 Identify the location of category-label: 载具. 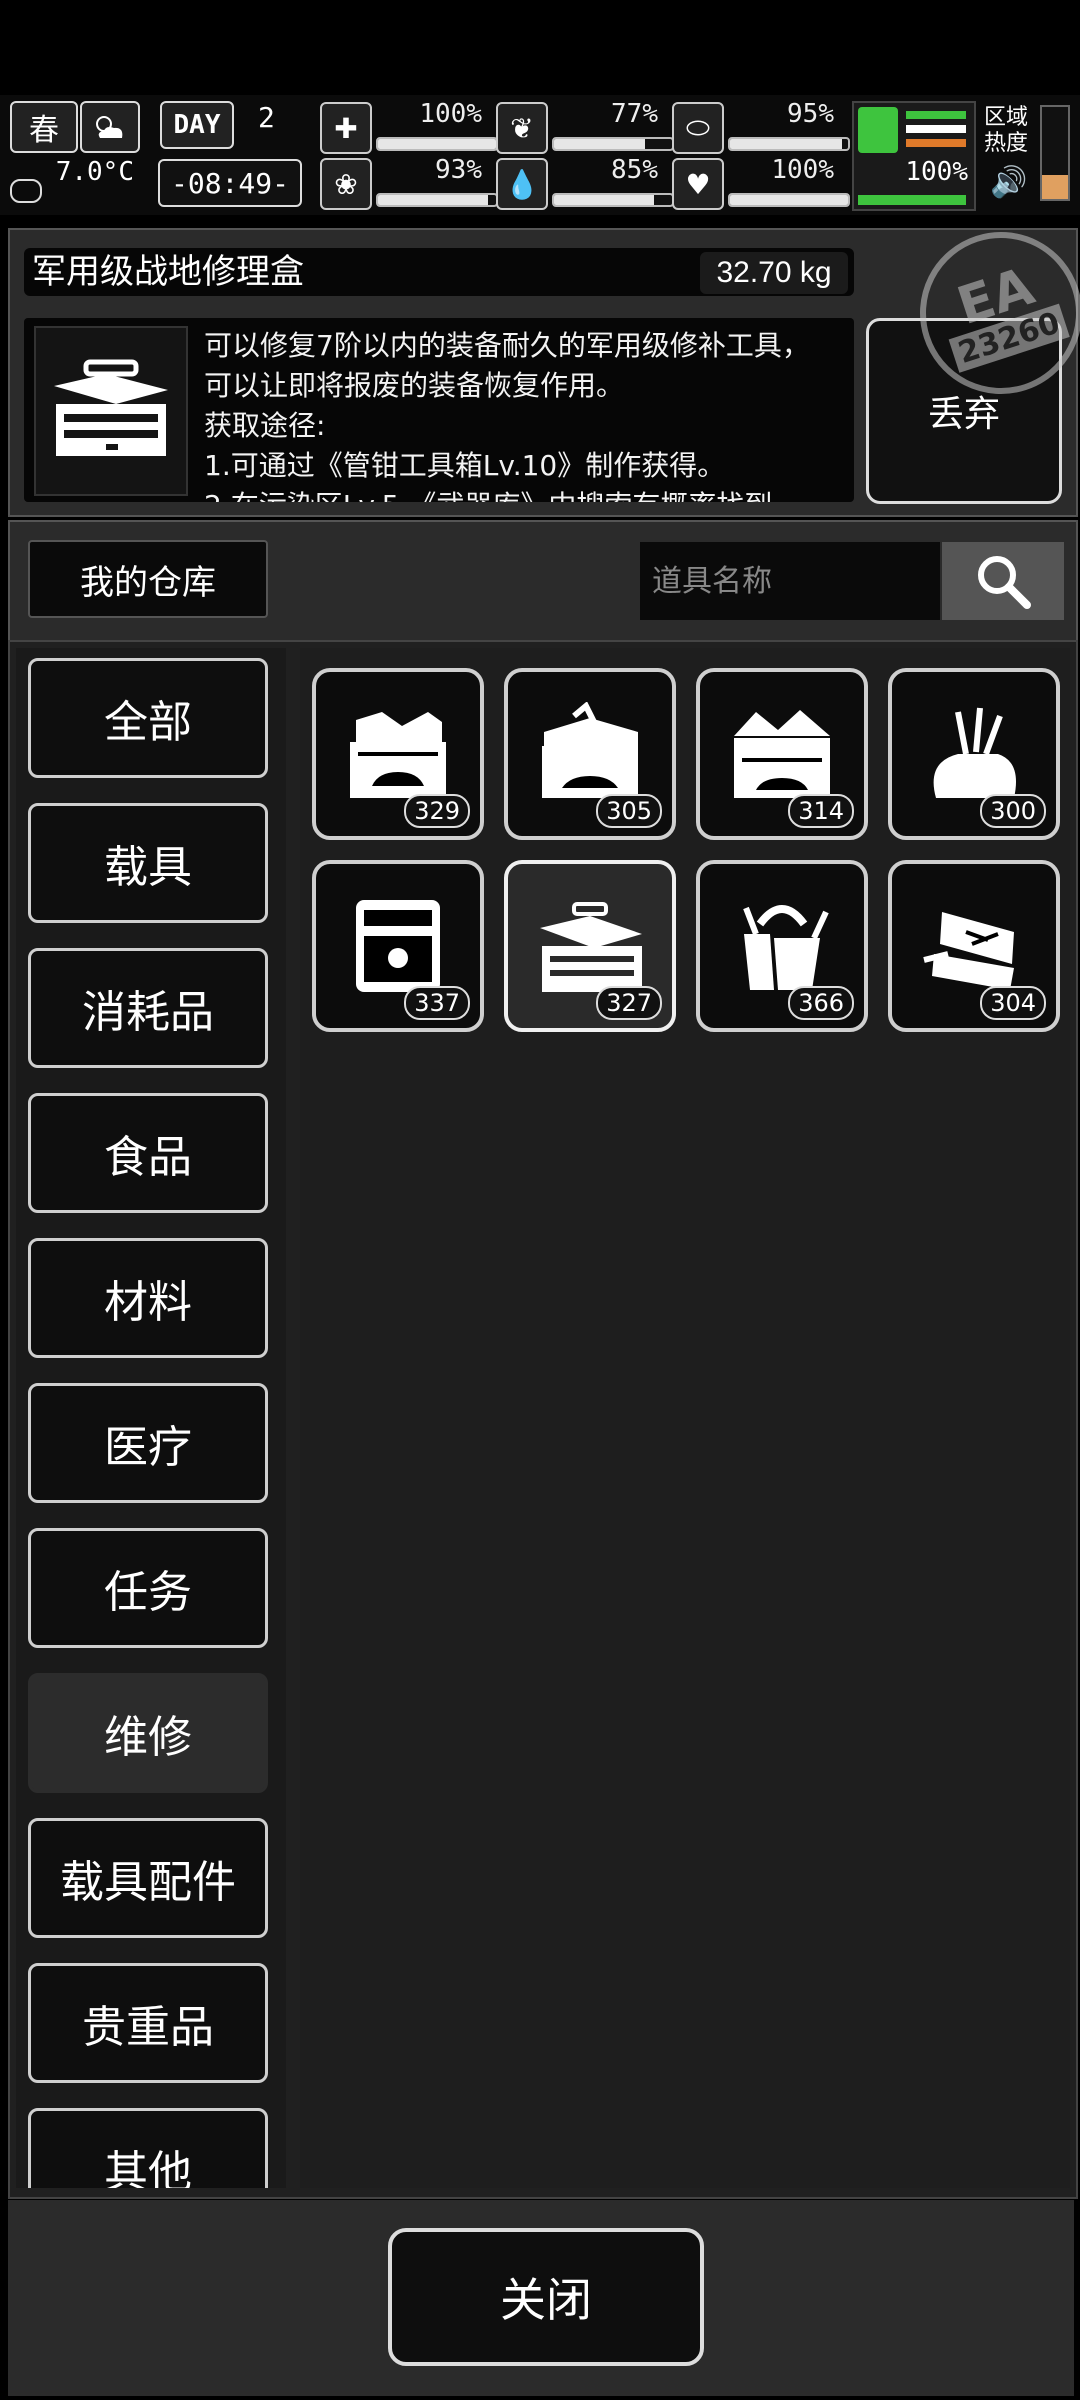
(148, 867).